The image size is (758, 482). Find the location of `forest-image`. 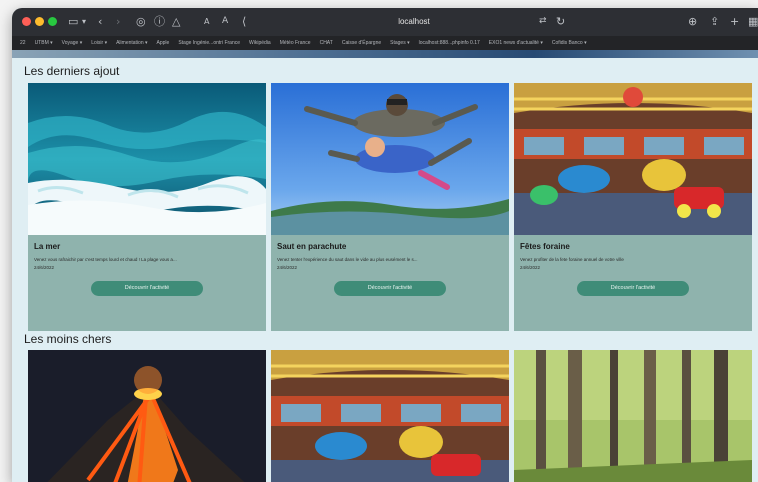

forest-image is located at coordinates (633, 416).